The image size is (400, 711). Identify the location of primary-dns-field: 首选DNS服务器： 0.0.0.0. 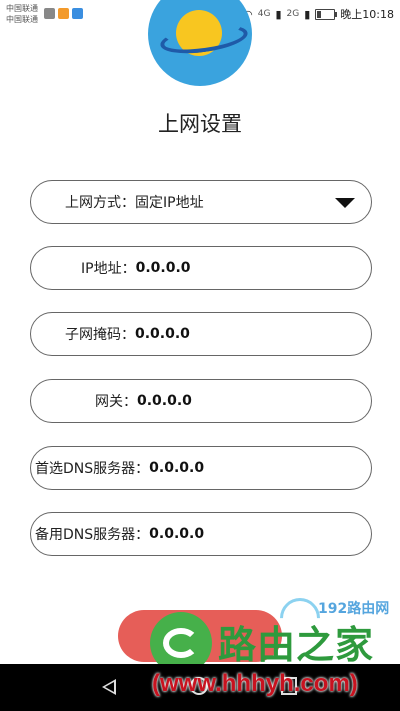
(201, 468).